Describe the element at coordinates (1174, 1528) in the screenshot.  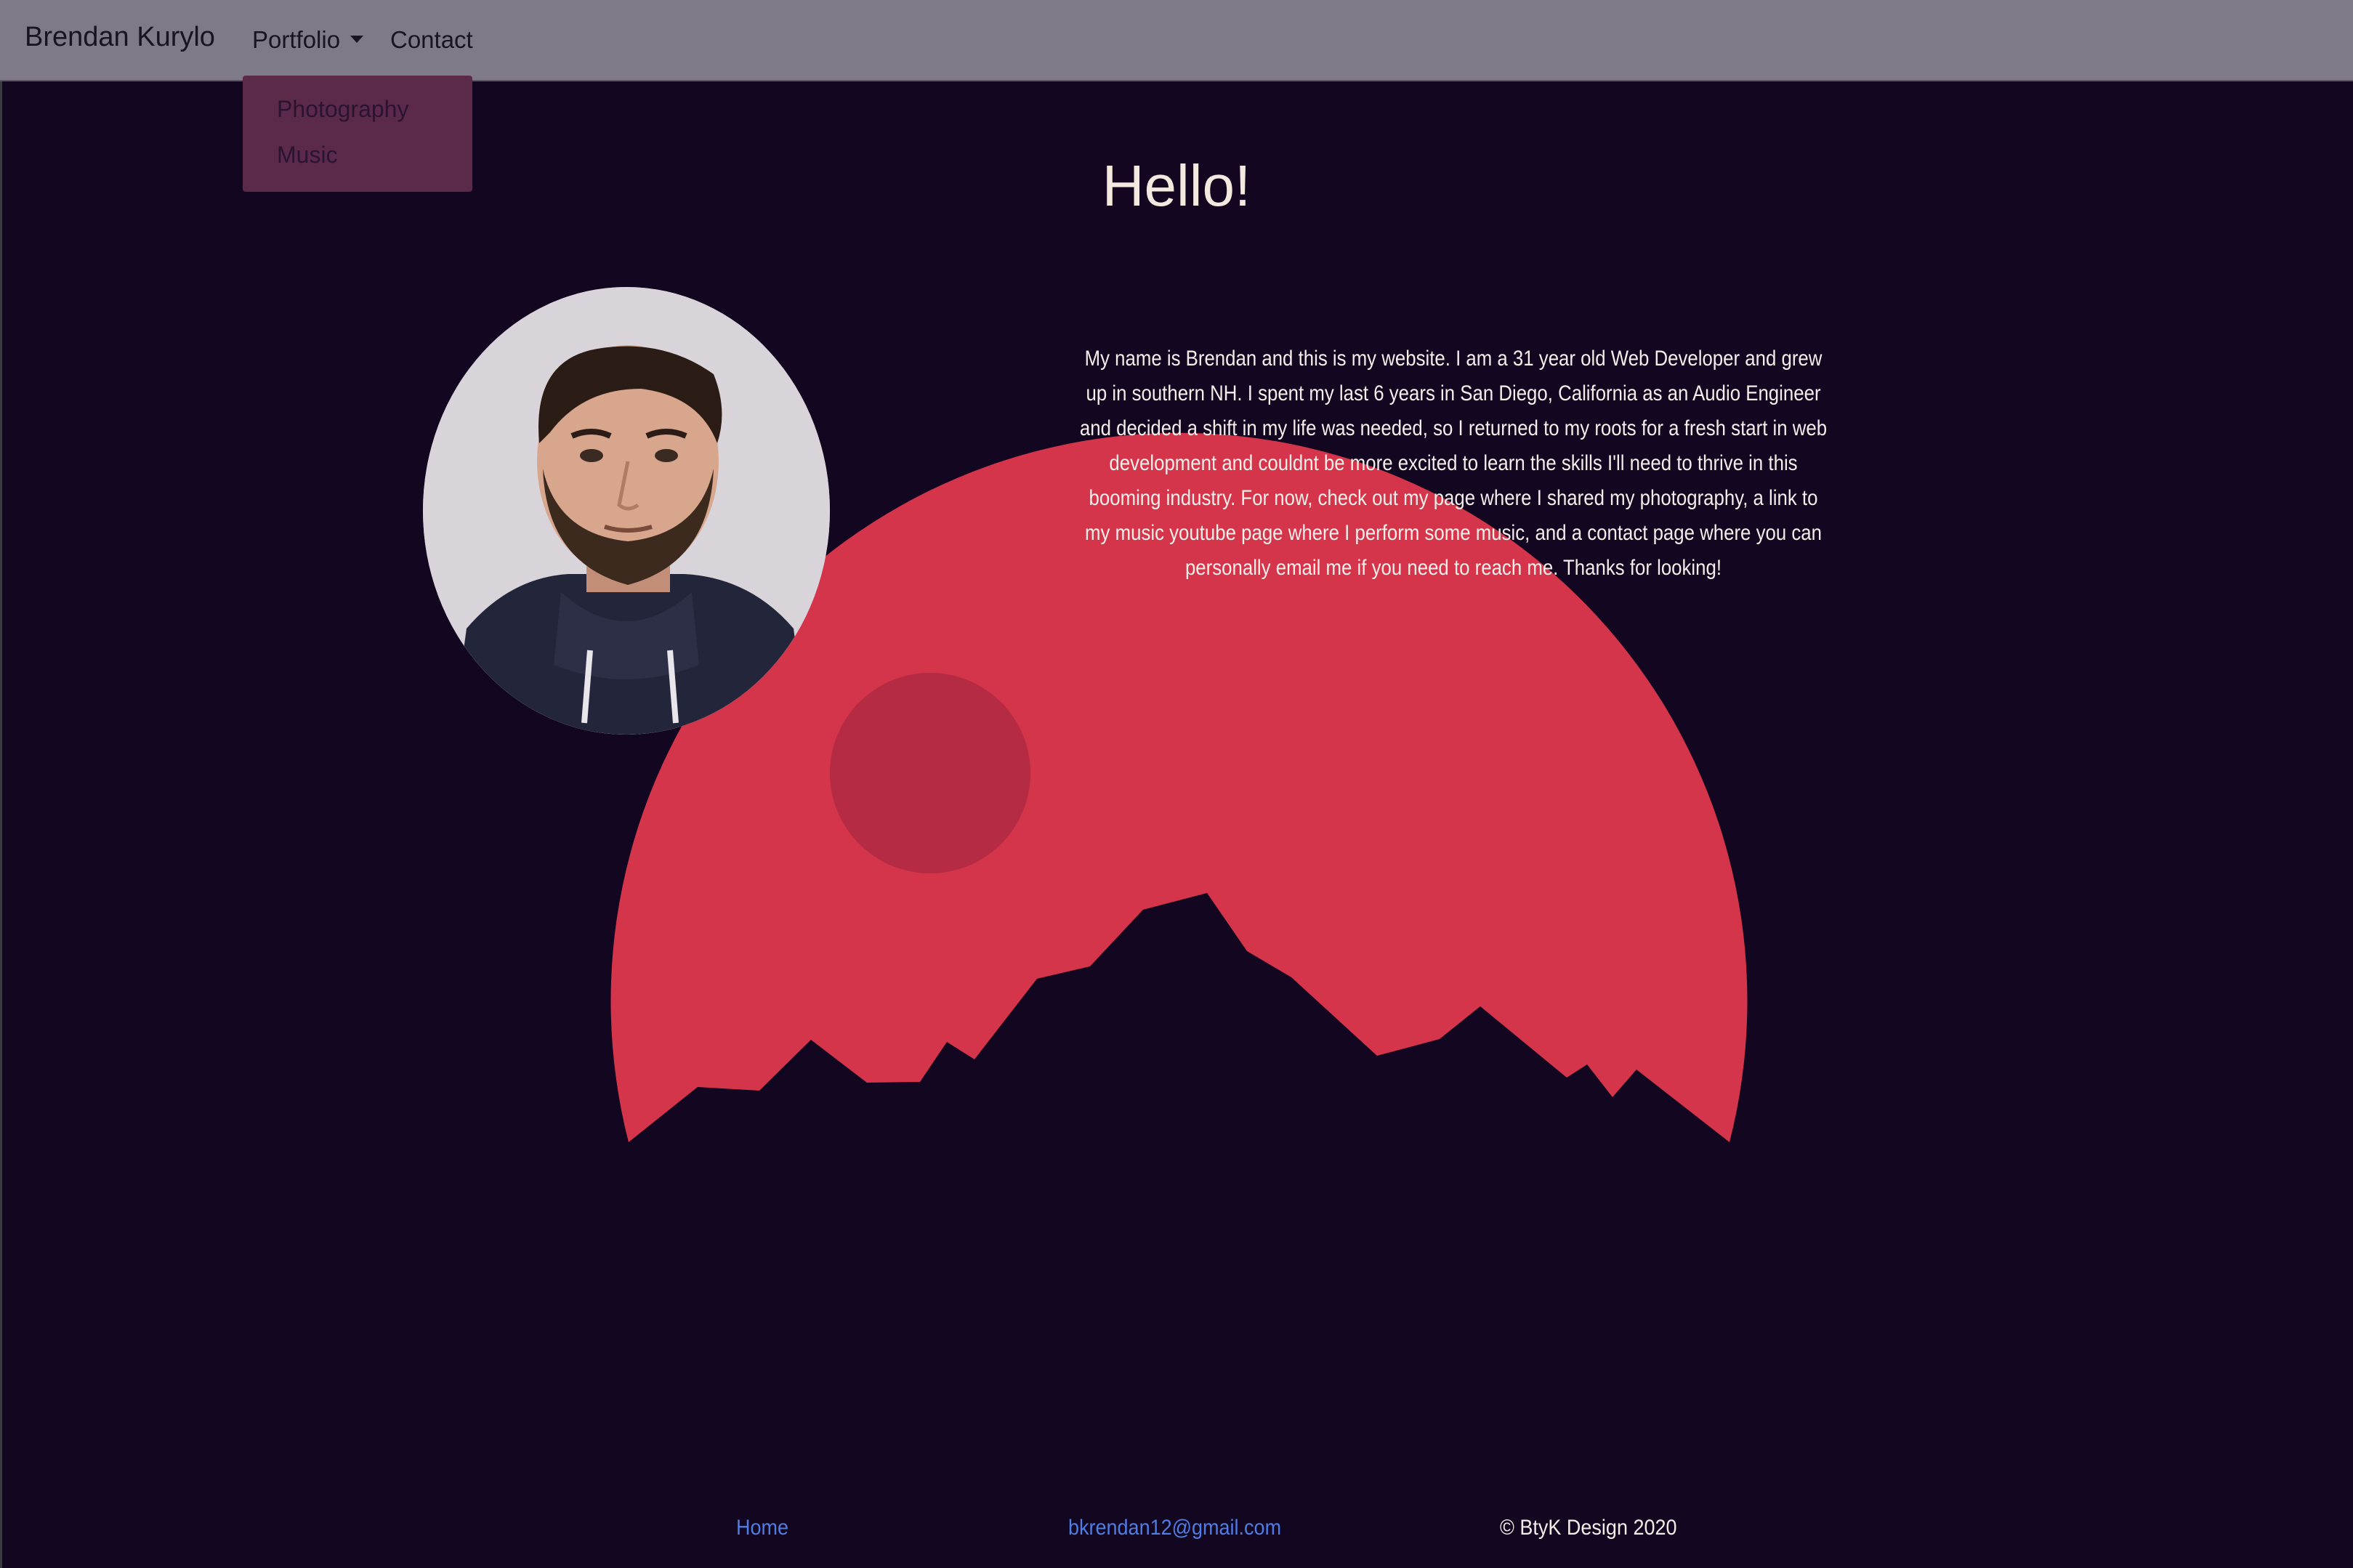
I see `footer-email-link: bkrendan12@gmail.com` at that location.